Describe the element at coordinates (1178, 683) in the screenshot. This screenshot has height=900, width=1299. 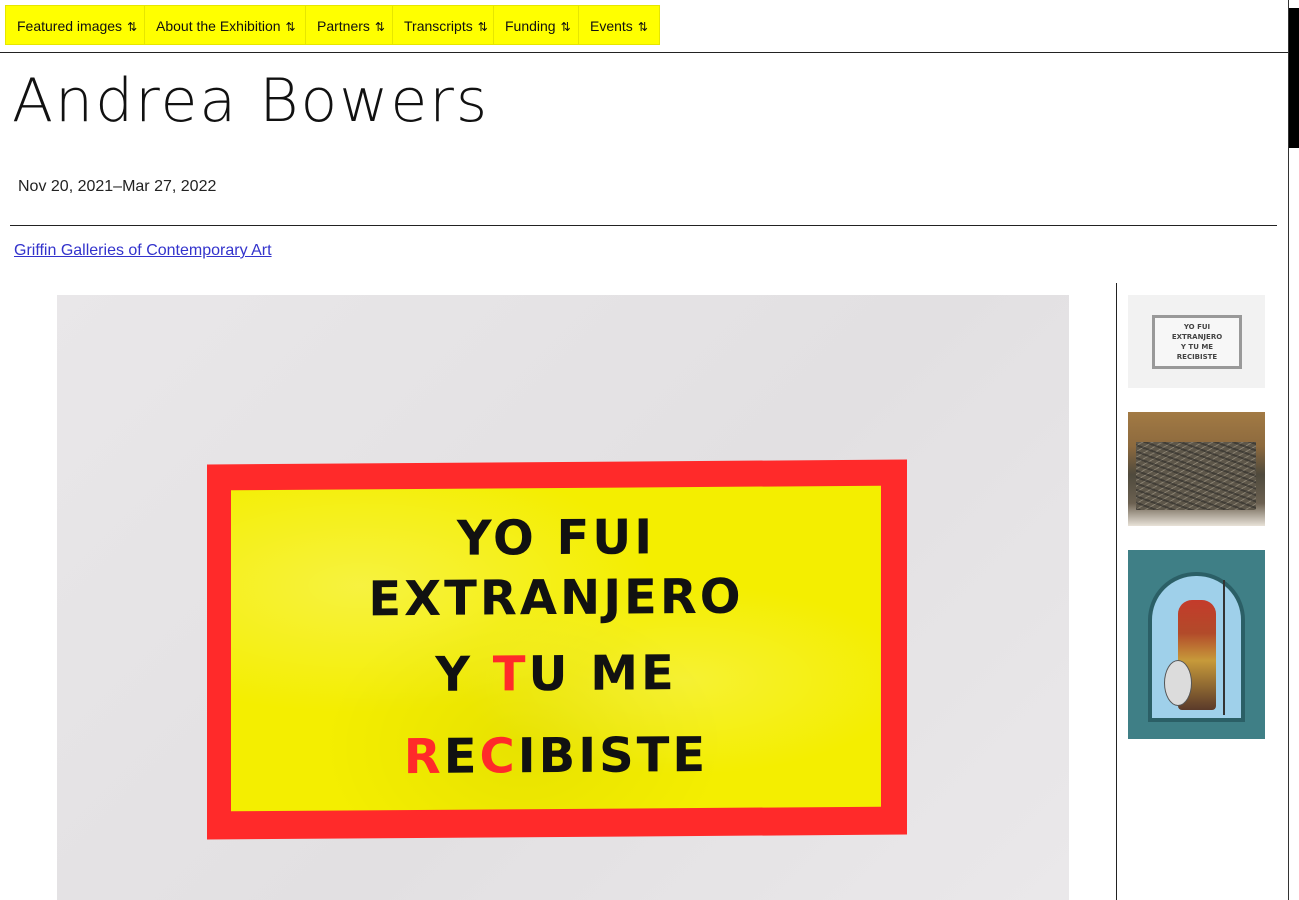
I see `thumbnail-shield` at that location.